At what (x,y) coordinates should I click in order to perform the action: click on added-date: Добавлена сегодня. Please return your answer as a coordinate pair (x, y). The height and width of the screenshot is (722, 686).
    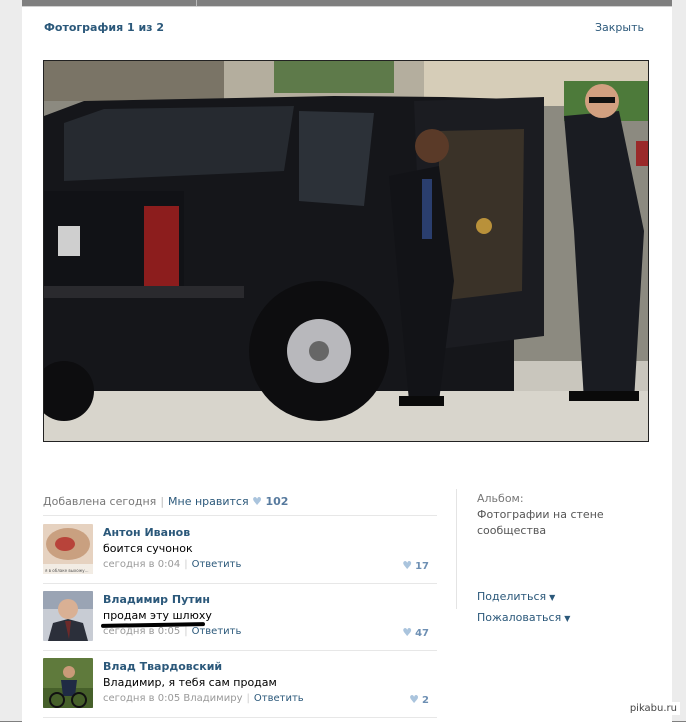
    Looking at the image, I should click on (100, 501).